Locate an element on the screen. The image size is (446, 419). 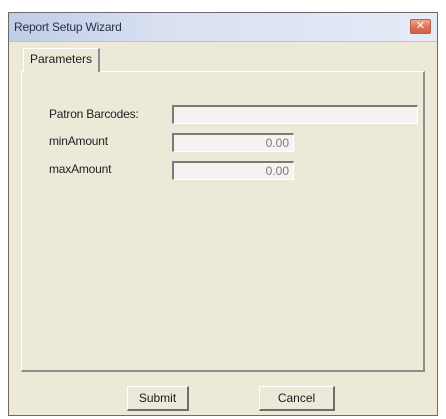
window-title: Report Setup Wizard is located at coordinates (68, 27).